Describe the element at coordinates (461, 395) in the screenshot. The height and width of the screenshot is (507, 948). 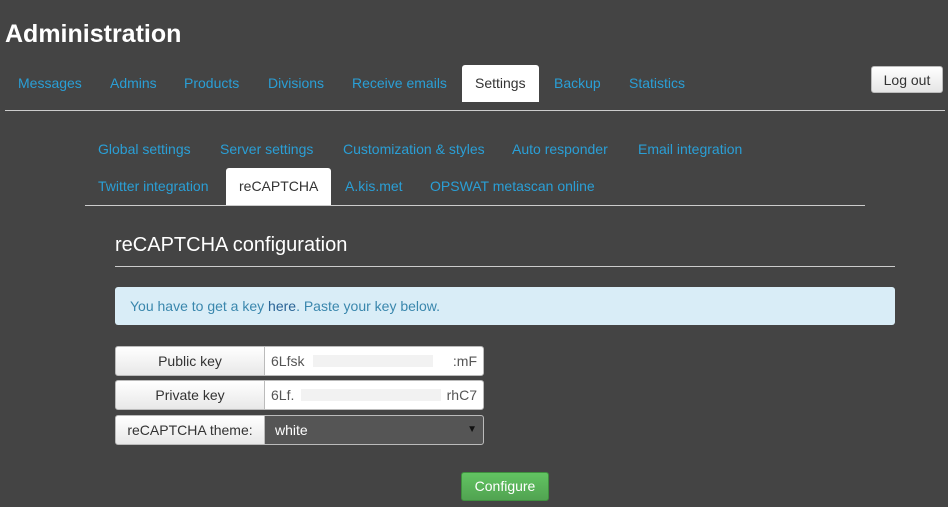
I see `private-key-value-end: rhC7` at that location.